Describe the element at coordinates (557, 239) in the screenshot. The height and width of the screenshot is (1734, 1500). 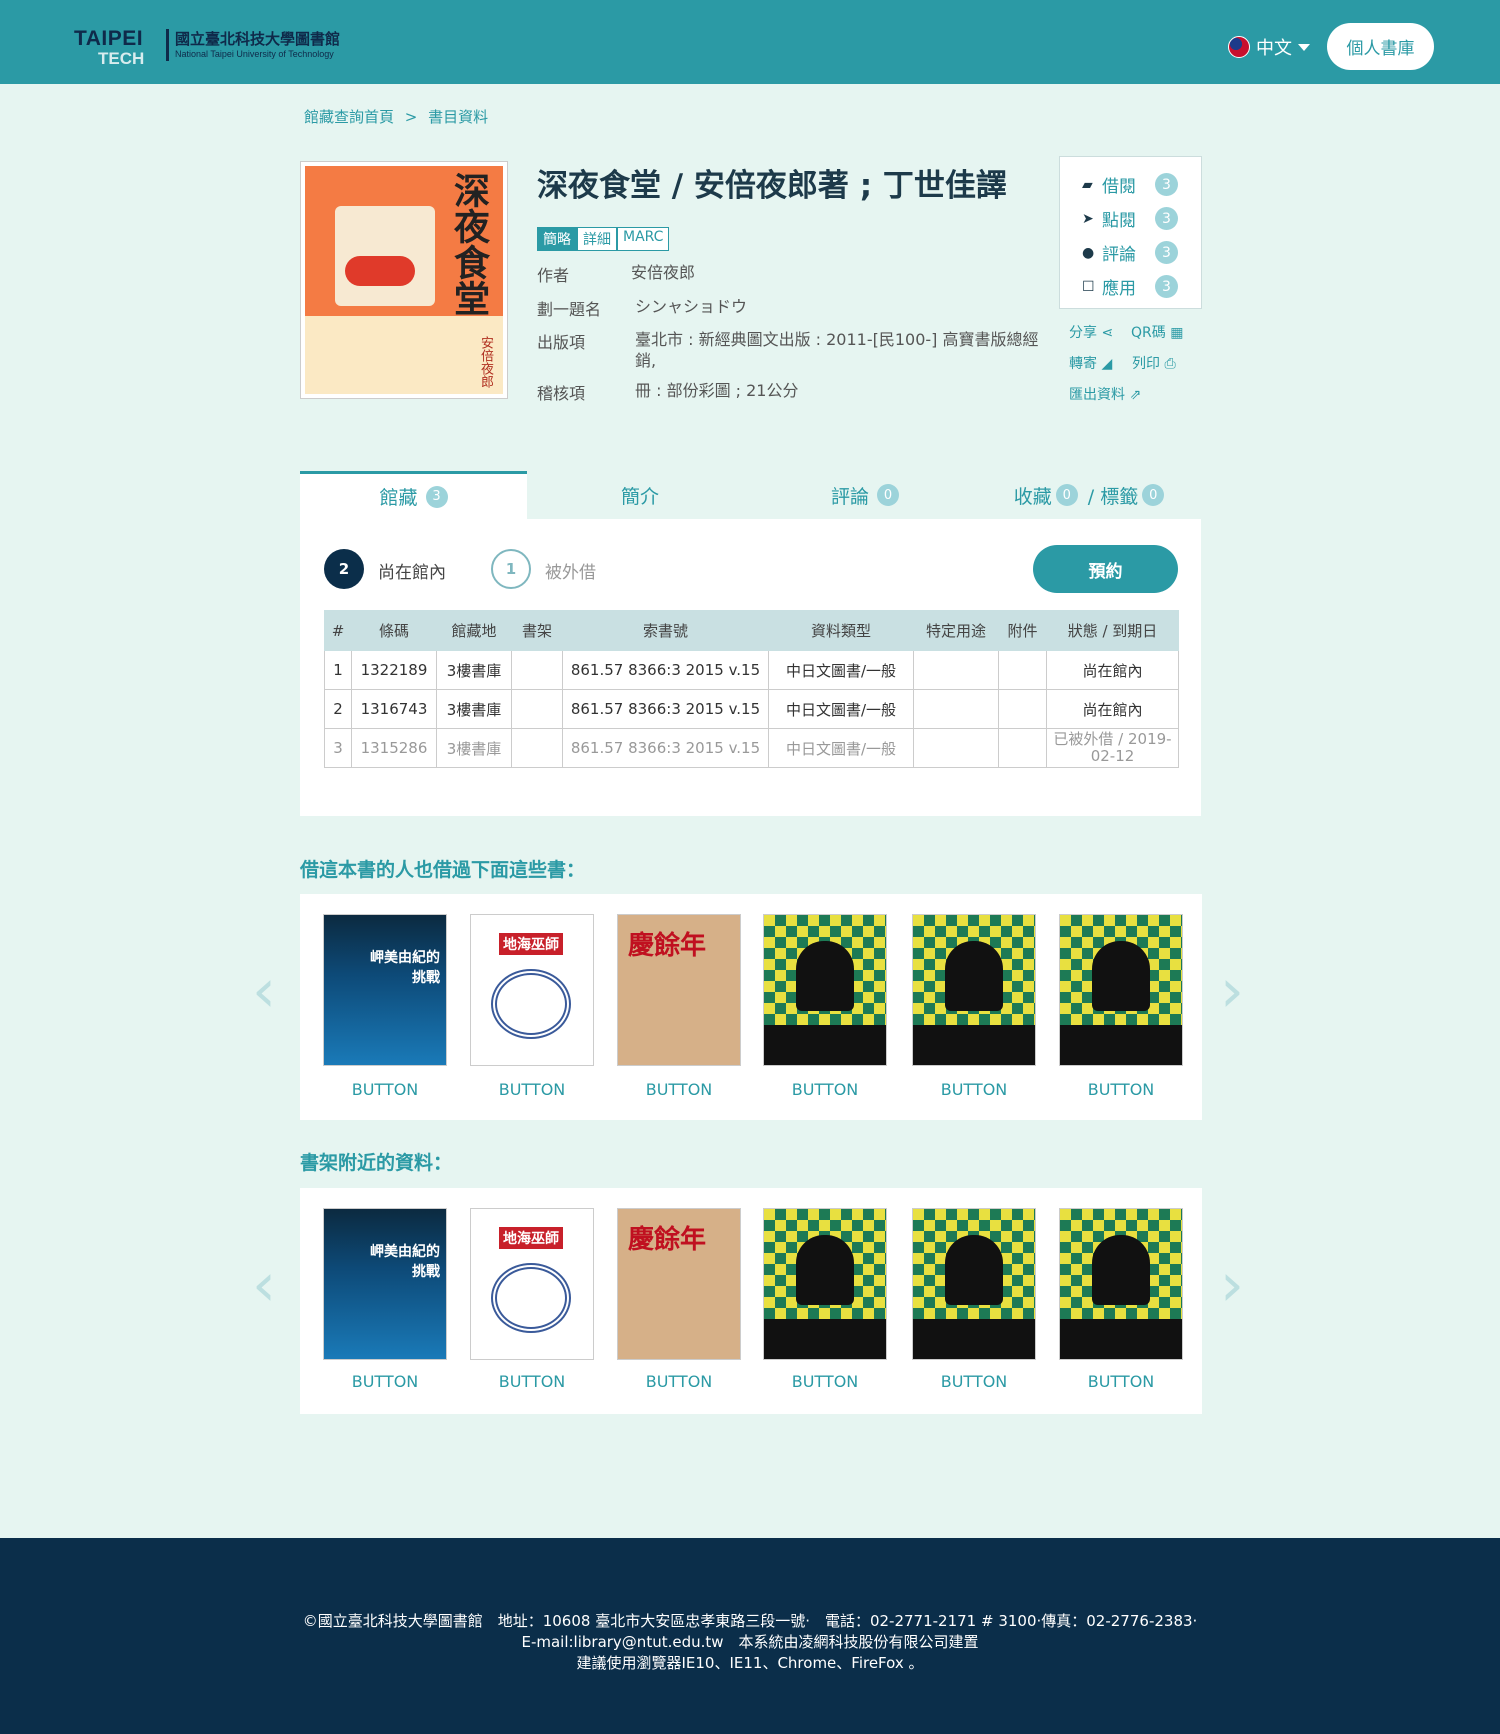
I see `view-tab-brief: 簡略` at that location.